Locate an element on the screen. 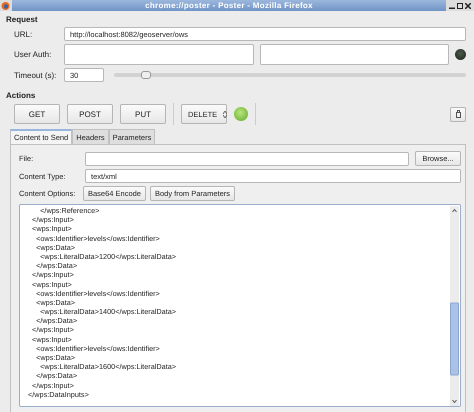 This screenshot has width=474, height=412. field-label: URL: is located at coordinates (24, 34).